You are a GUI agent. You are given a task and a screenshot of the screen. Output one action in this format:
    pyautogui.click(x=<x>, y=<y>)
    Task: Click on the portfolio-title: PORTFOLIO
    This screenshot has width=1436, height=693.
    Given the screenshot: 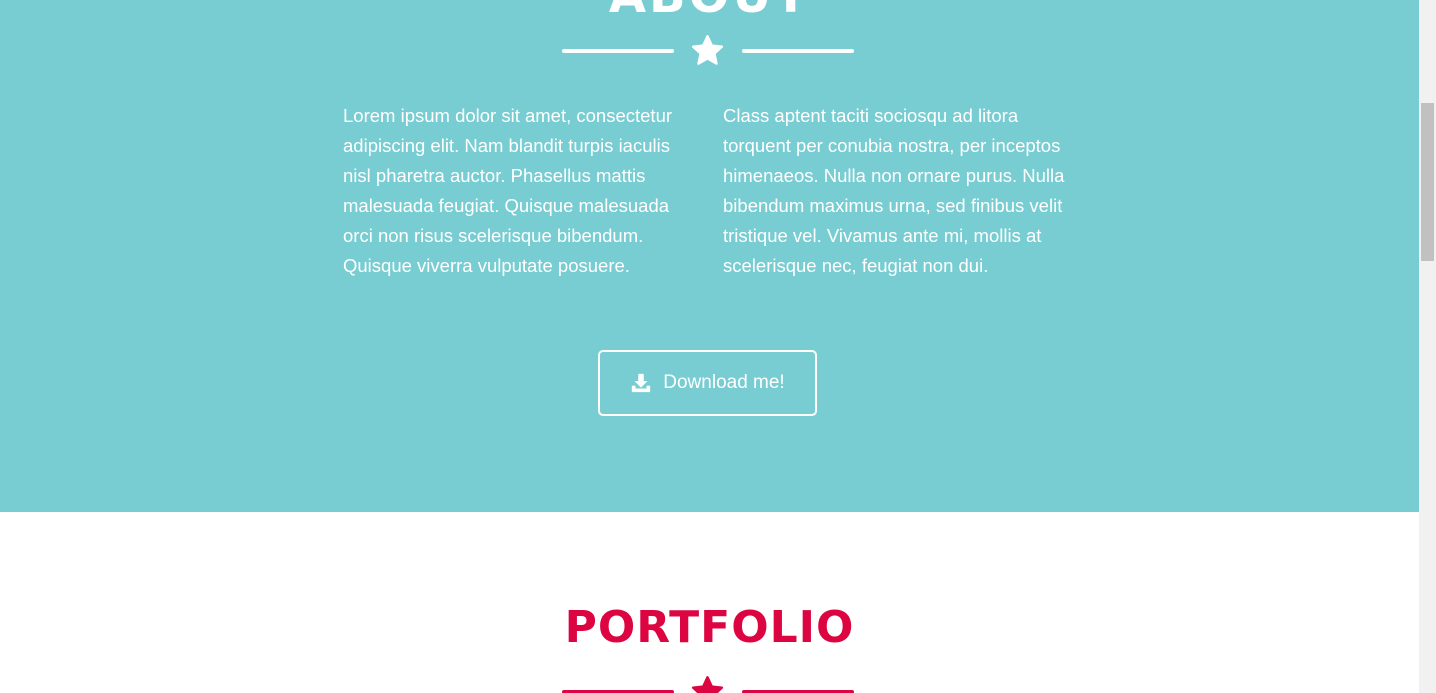 What is the action you would take?
    pyautogui.click(x=709, y=627)
    